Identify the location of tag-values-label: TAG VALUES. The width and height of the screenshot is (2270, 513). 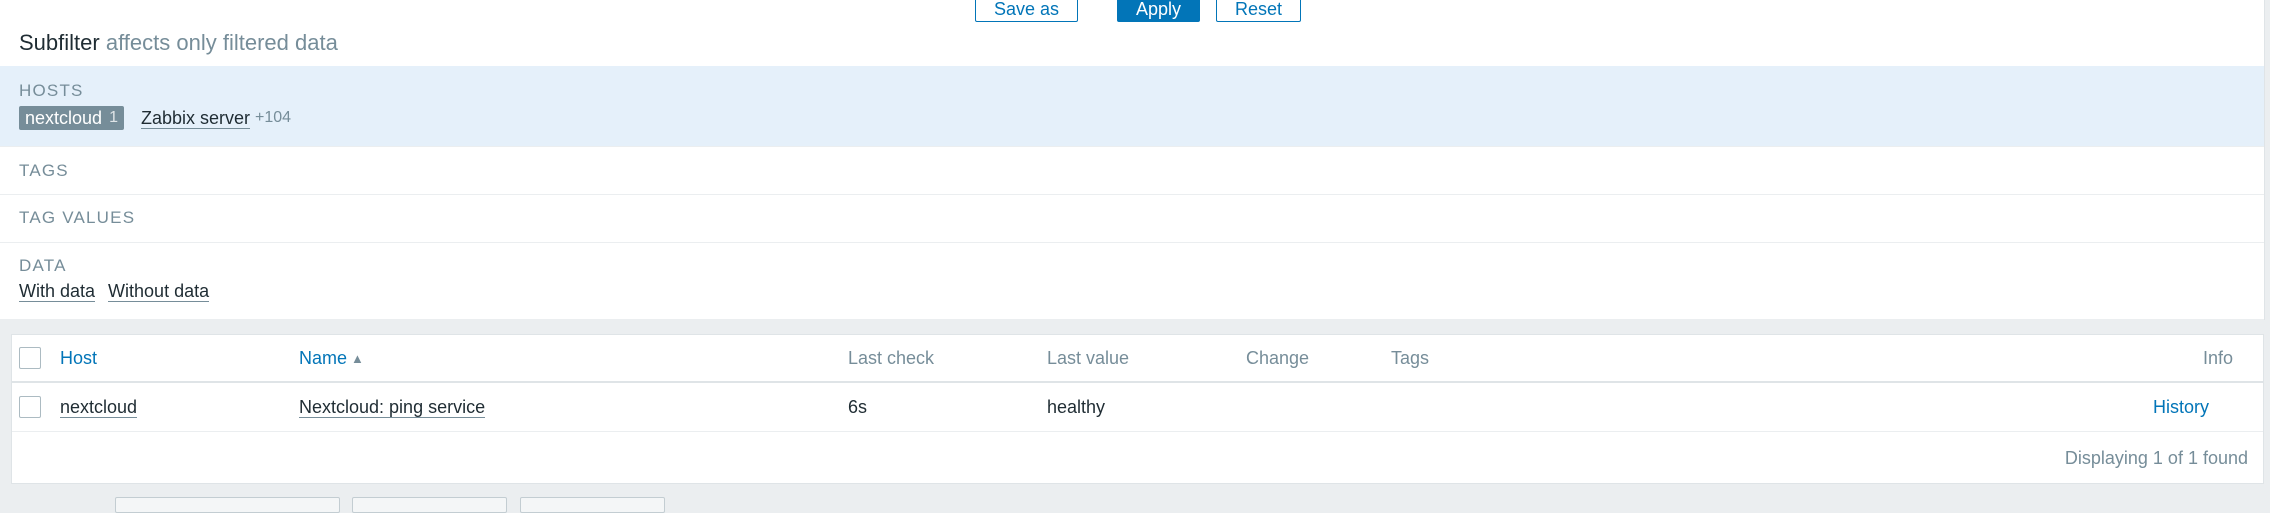
(77, 217).